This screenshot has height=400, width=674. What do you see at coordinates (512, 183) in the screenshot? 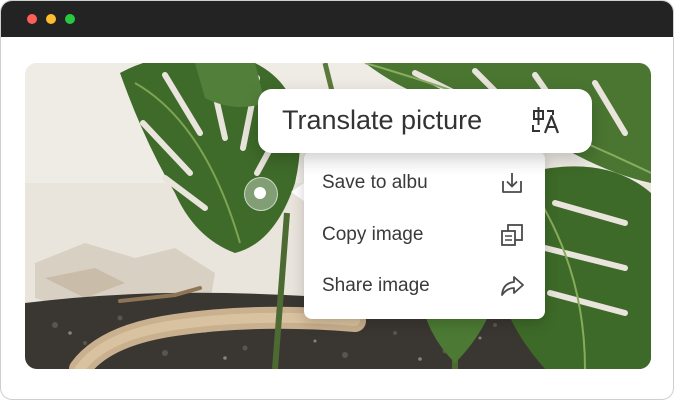
I see `download-icon` at bounding box center [512, 183].